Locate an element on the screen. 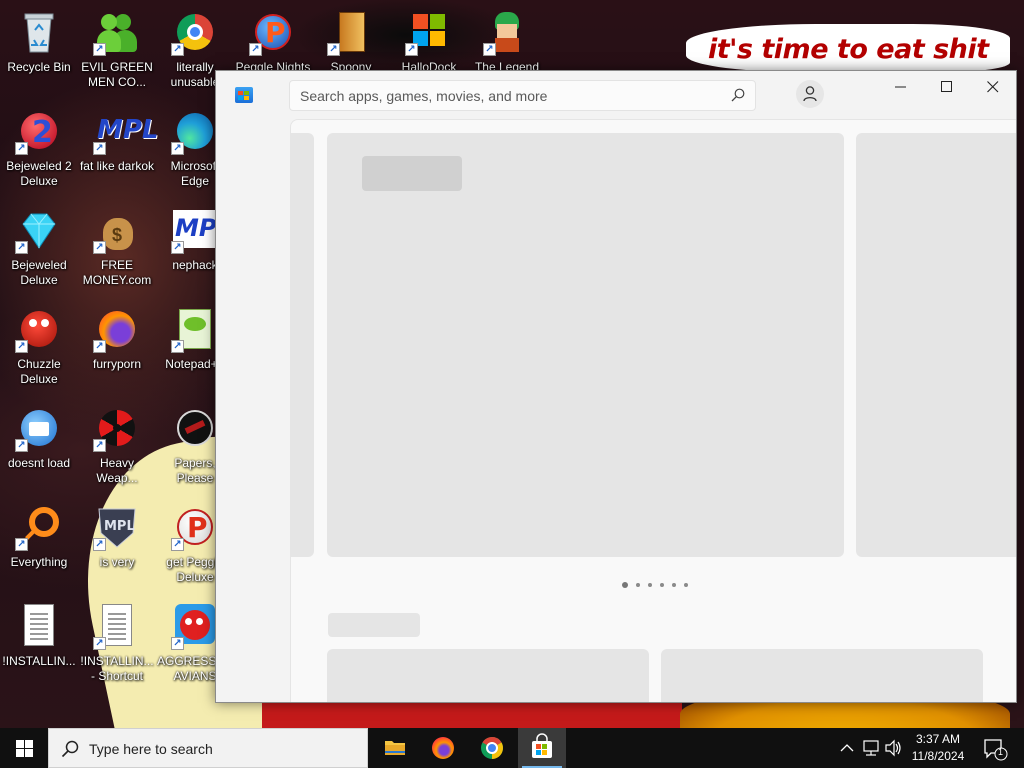  tray-network-button is located at coordinates (871, 748).